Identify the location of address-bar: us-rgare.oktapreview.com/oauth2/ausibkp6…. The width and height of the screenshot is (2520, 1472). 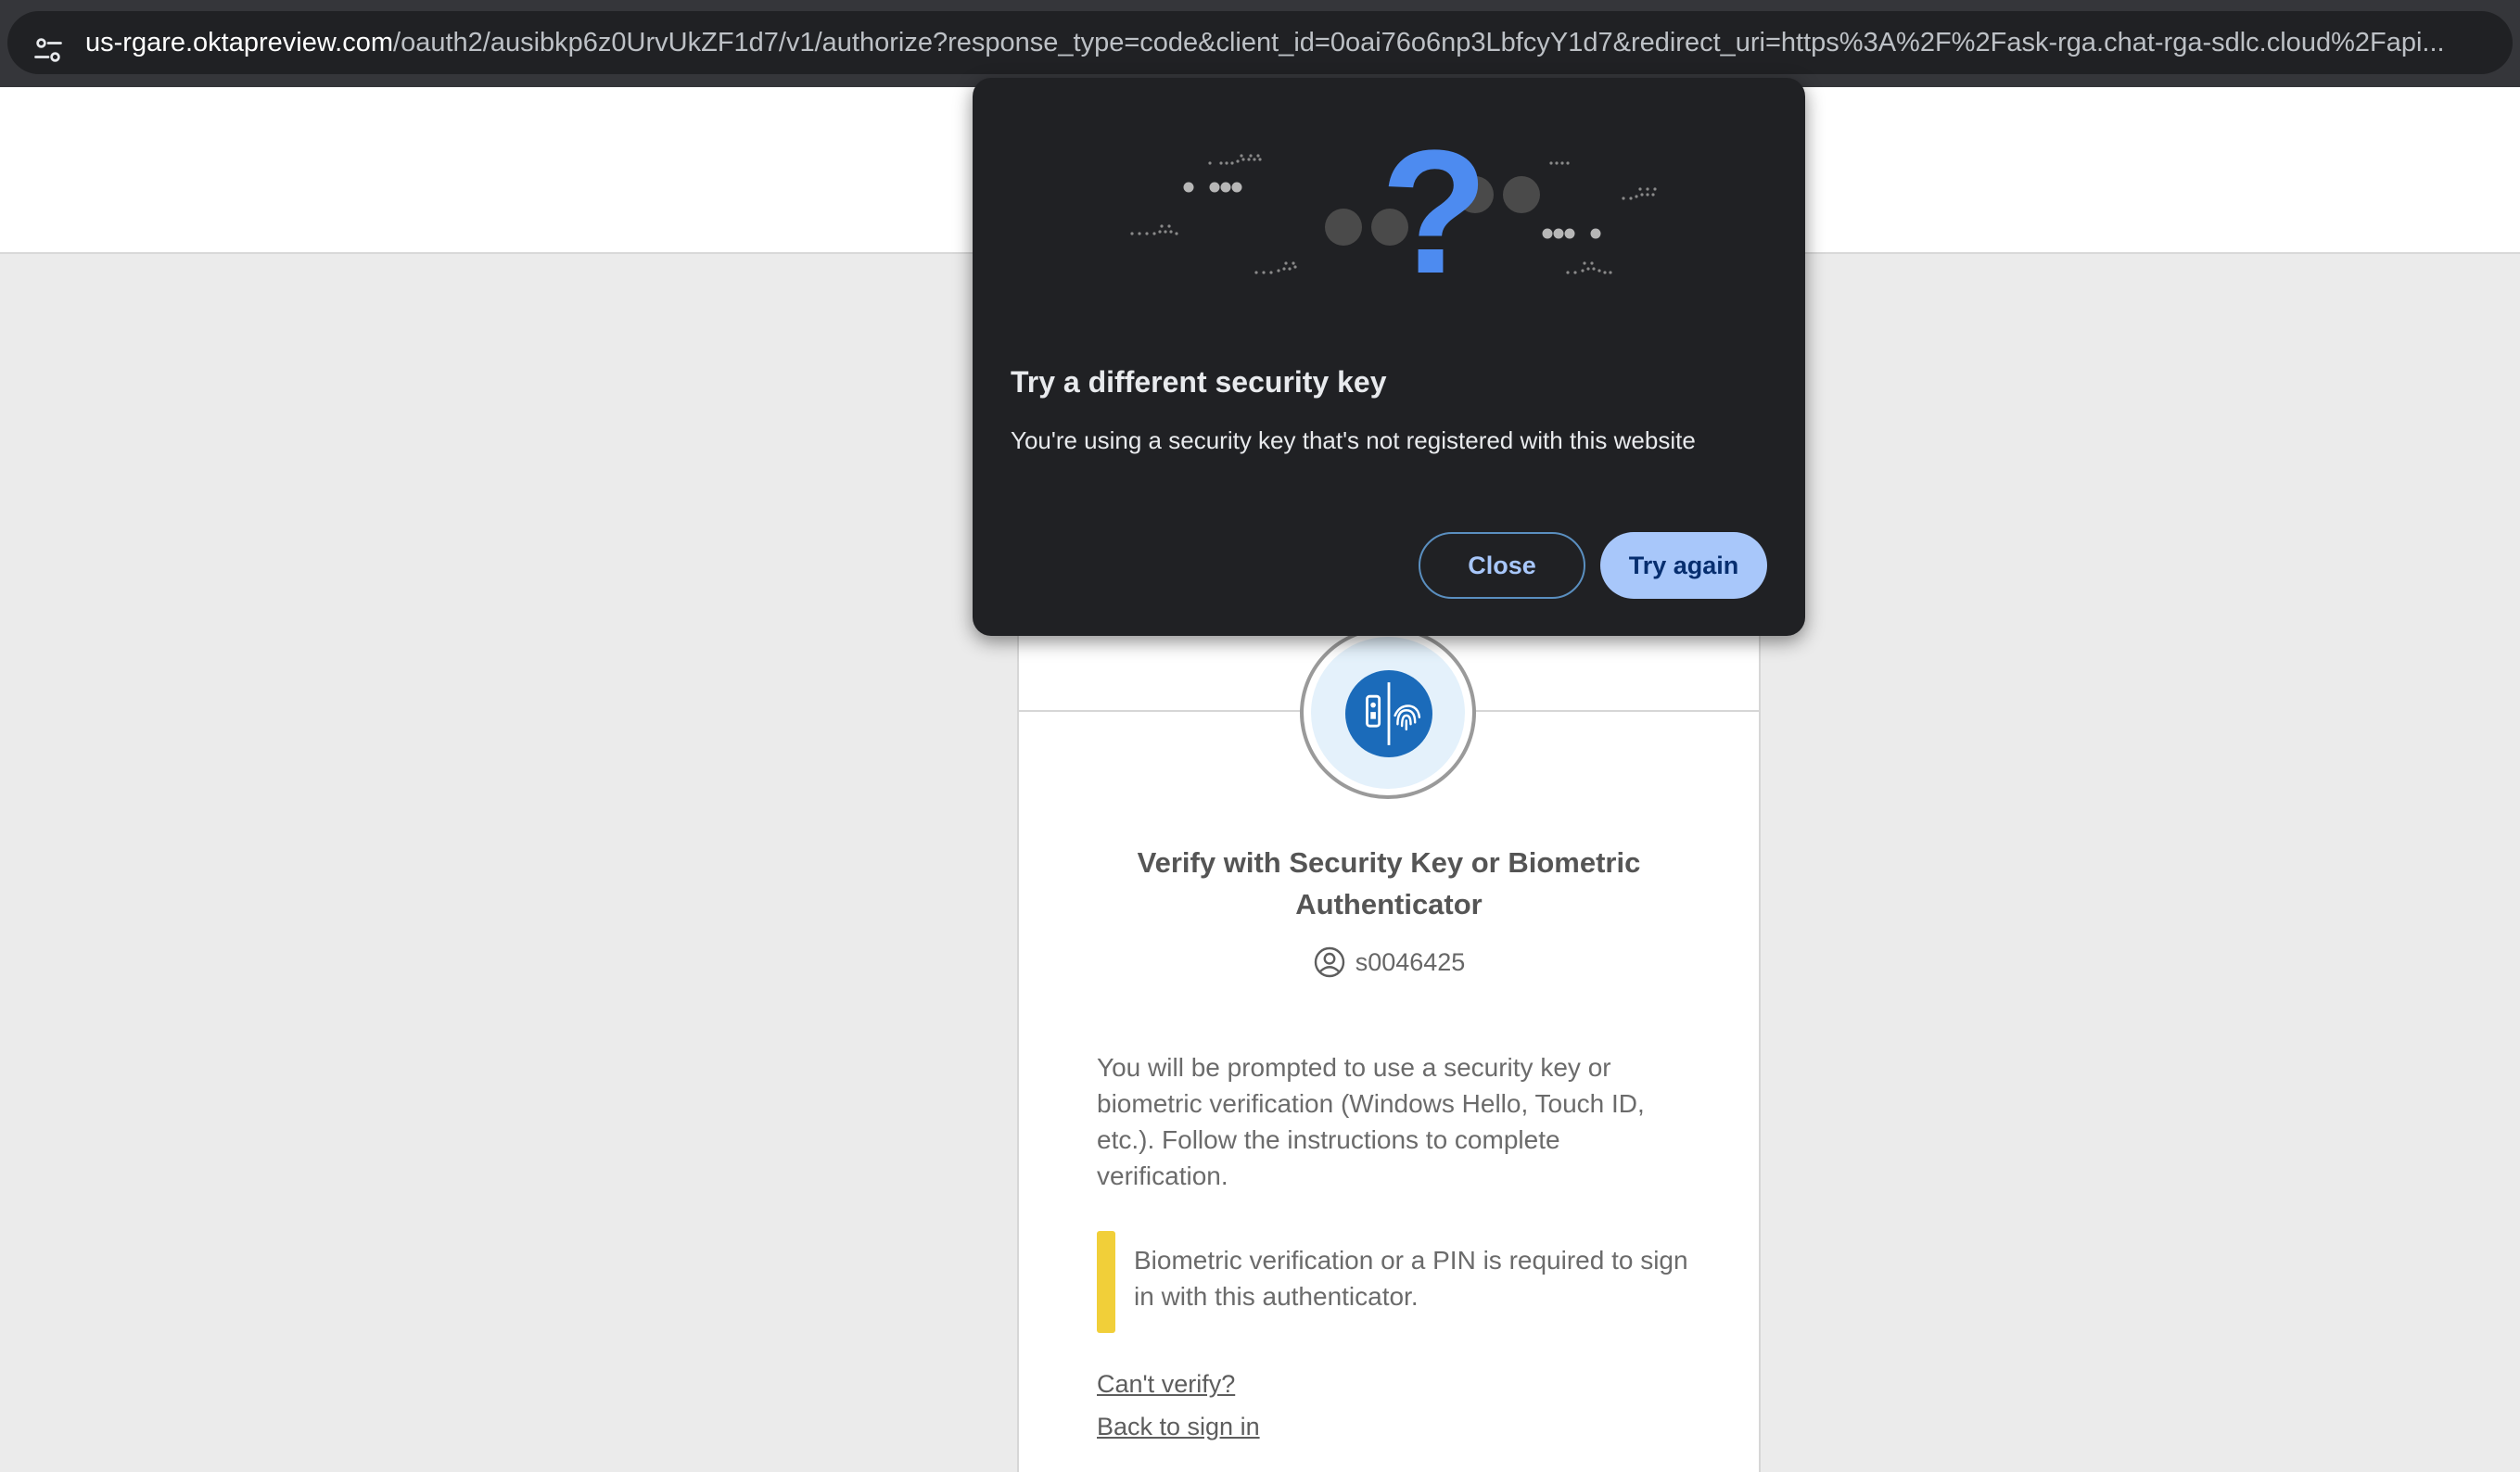
(1260, 42).